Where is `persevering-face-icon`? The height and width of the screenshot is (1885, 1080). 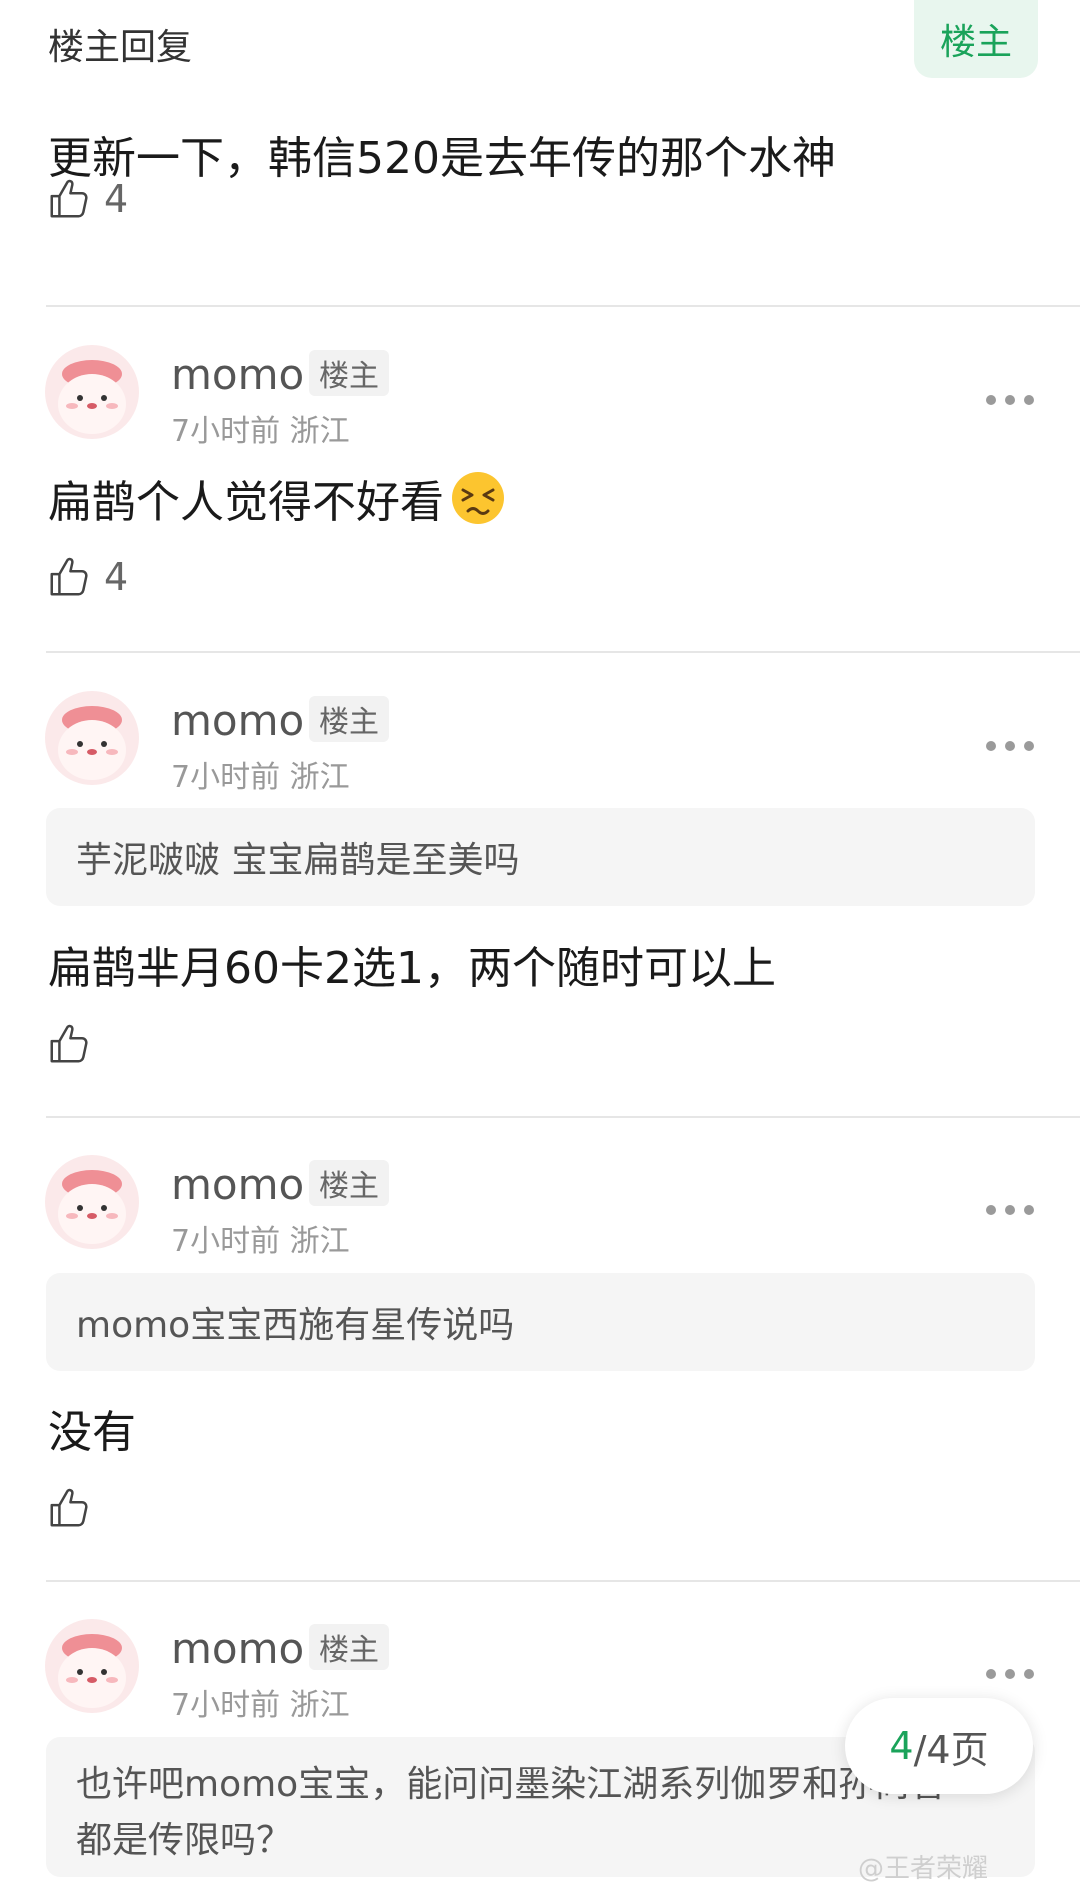
persevering-face-icon is located at coordinates (478, 498).